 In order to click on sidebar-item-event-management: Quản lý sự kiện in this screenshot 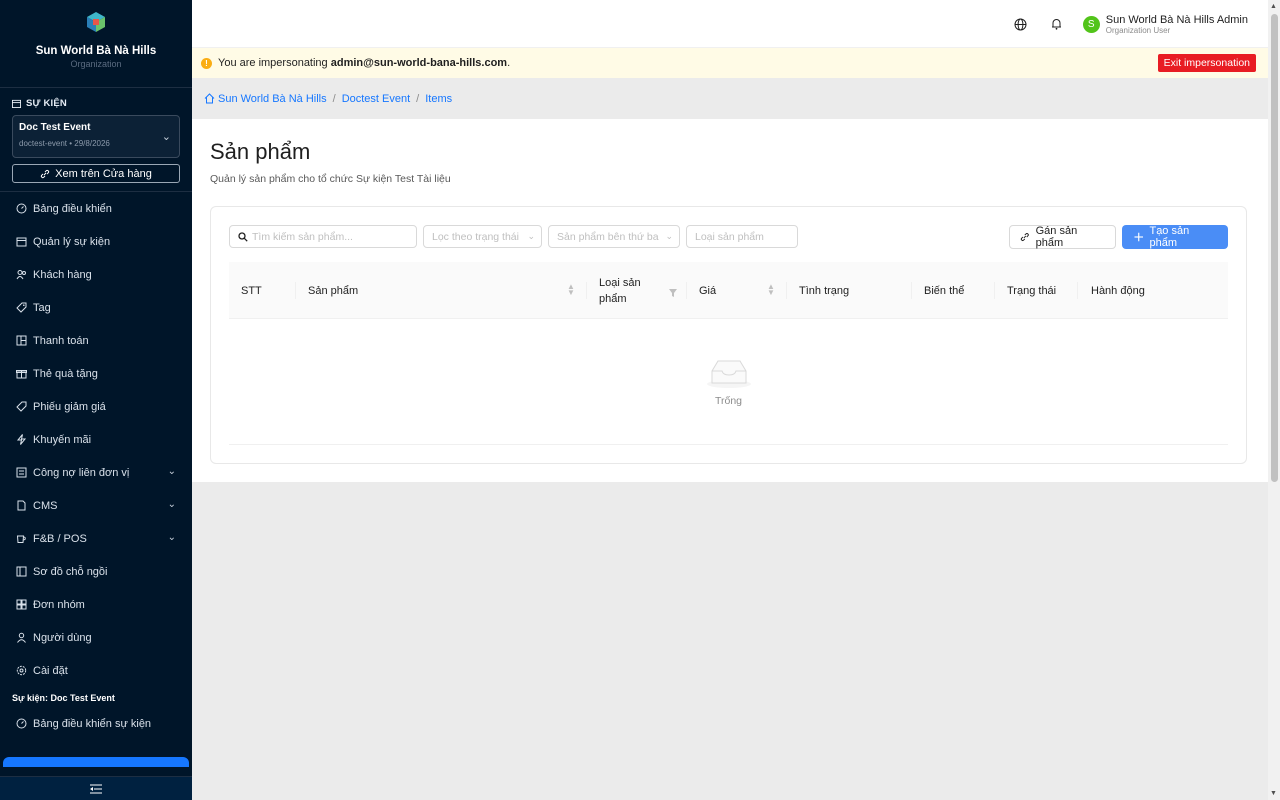, I will do `click(96, 241)`.